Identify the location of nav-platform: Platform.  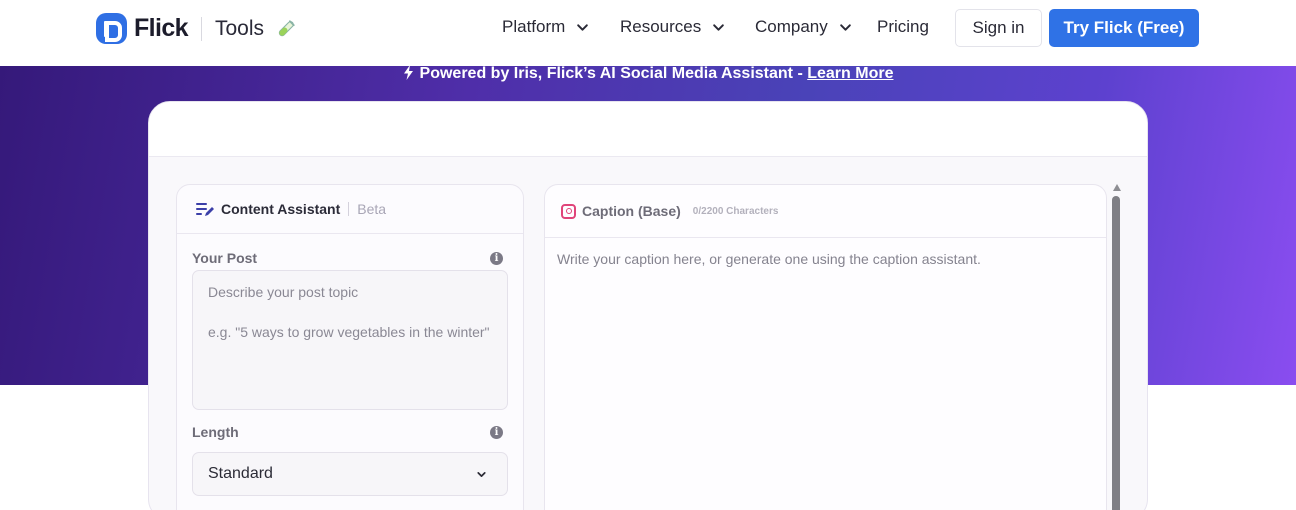
(545, 27).